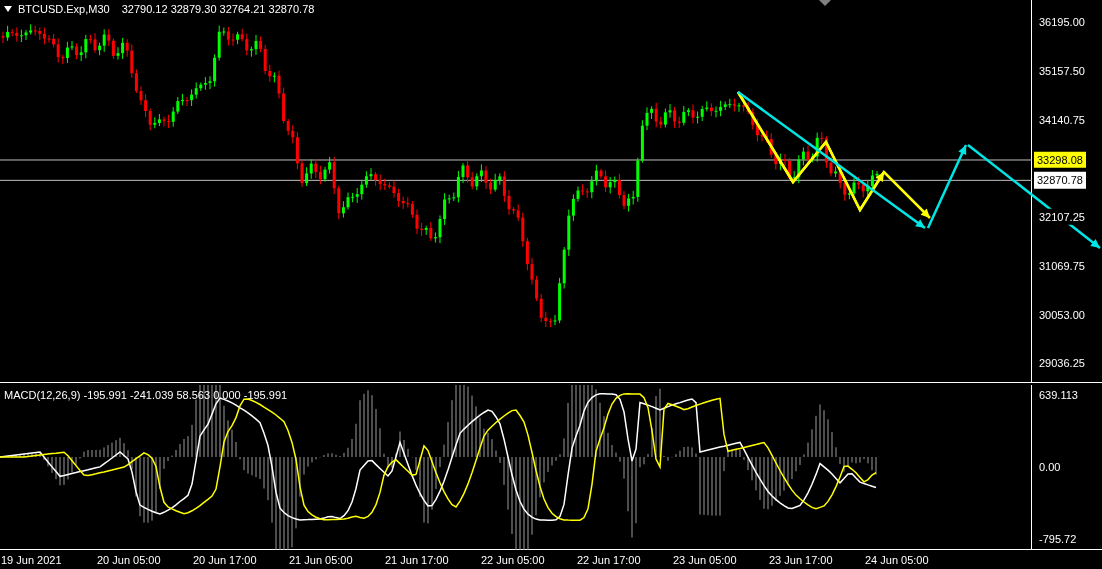  I want to click on symbol-label: BTCUSD.Exp,M30, so click(64, 9).